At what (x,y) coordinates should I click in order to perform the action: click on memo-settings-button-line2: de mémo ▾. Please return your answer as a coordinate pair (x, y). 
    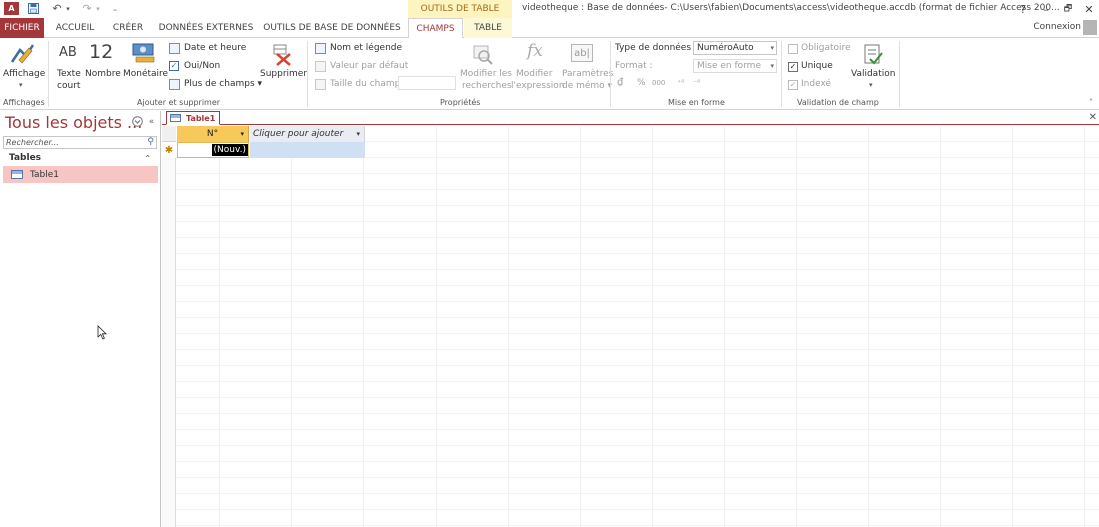
    Looking at the image, I should click on (587, 86).